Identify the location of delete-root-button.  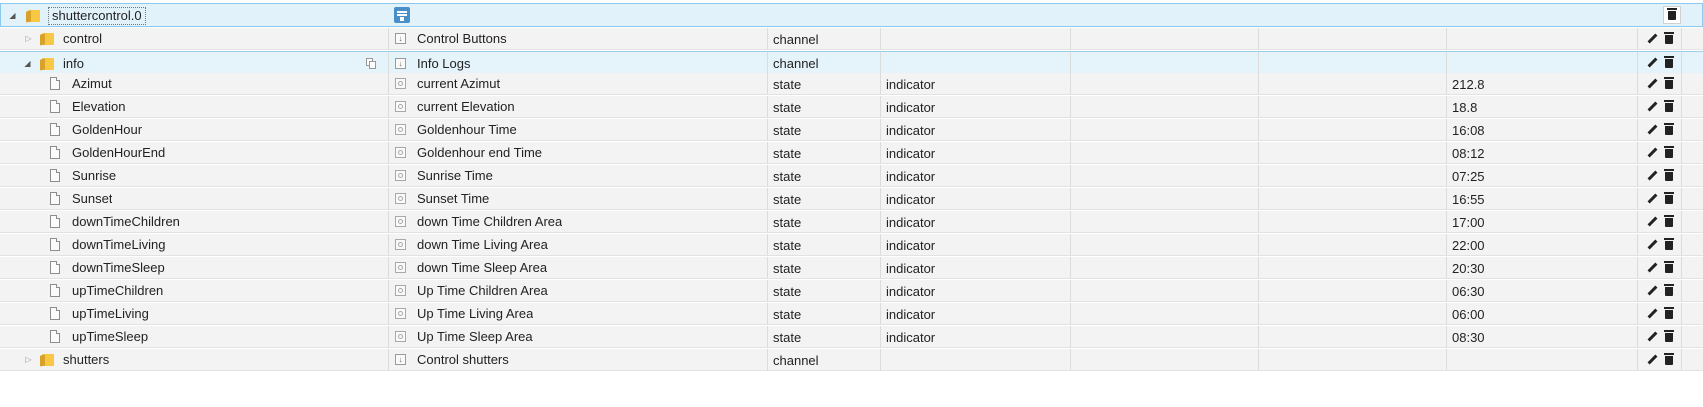
(1672, 15).